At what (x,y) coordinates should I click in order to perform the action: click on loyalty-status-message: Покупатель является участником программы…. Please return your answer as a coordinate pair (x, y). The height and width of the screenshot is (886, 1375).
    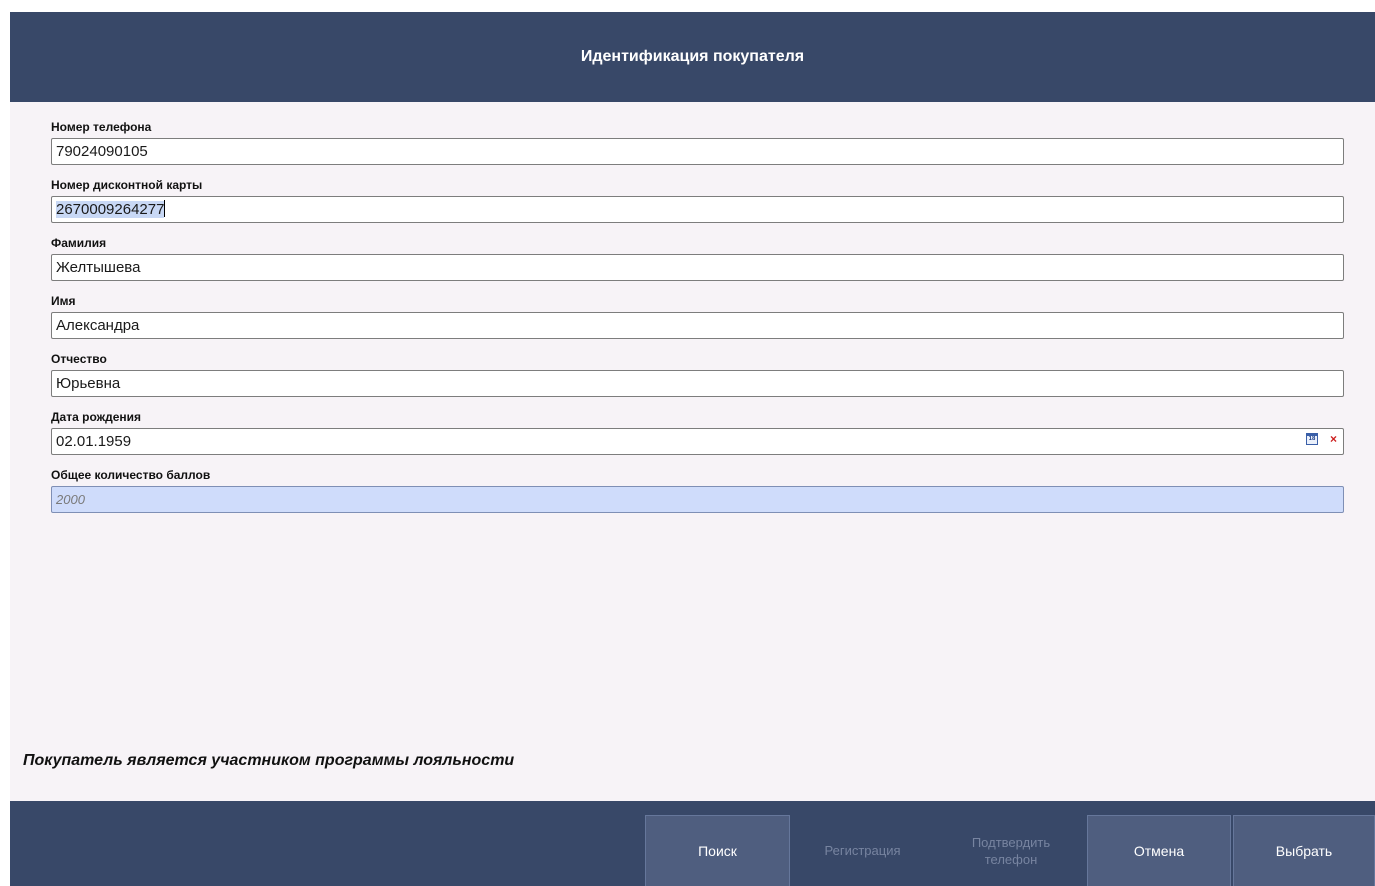
    Looking at the image, I should click on (269, 760).